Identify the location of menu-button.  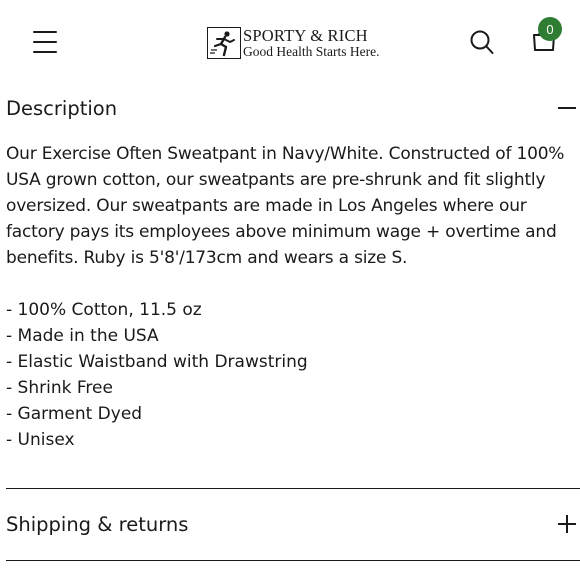
(45, 42).